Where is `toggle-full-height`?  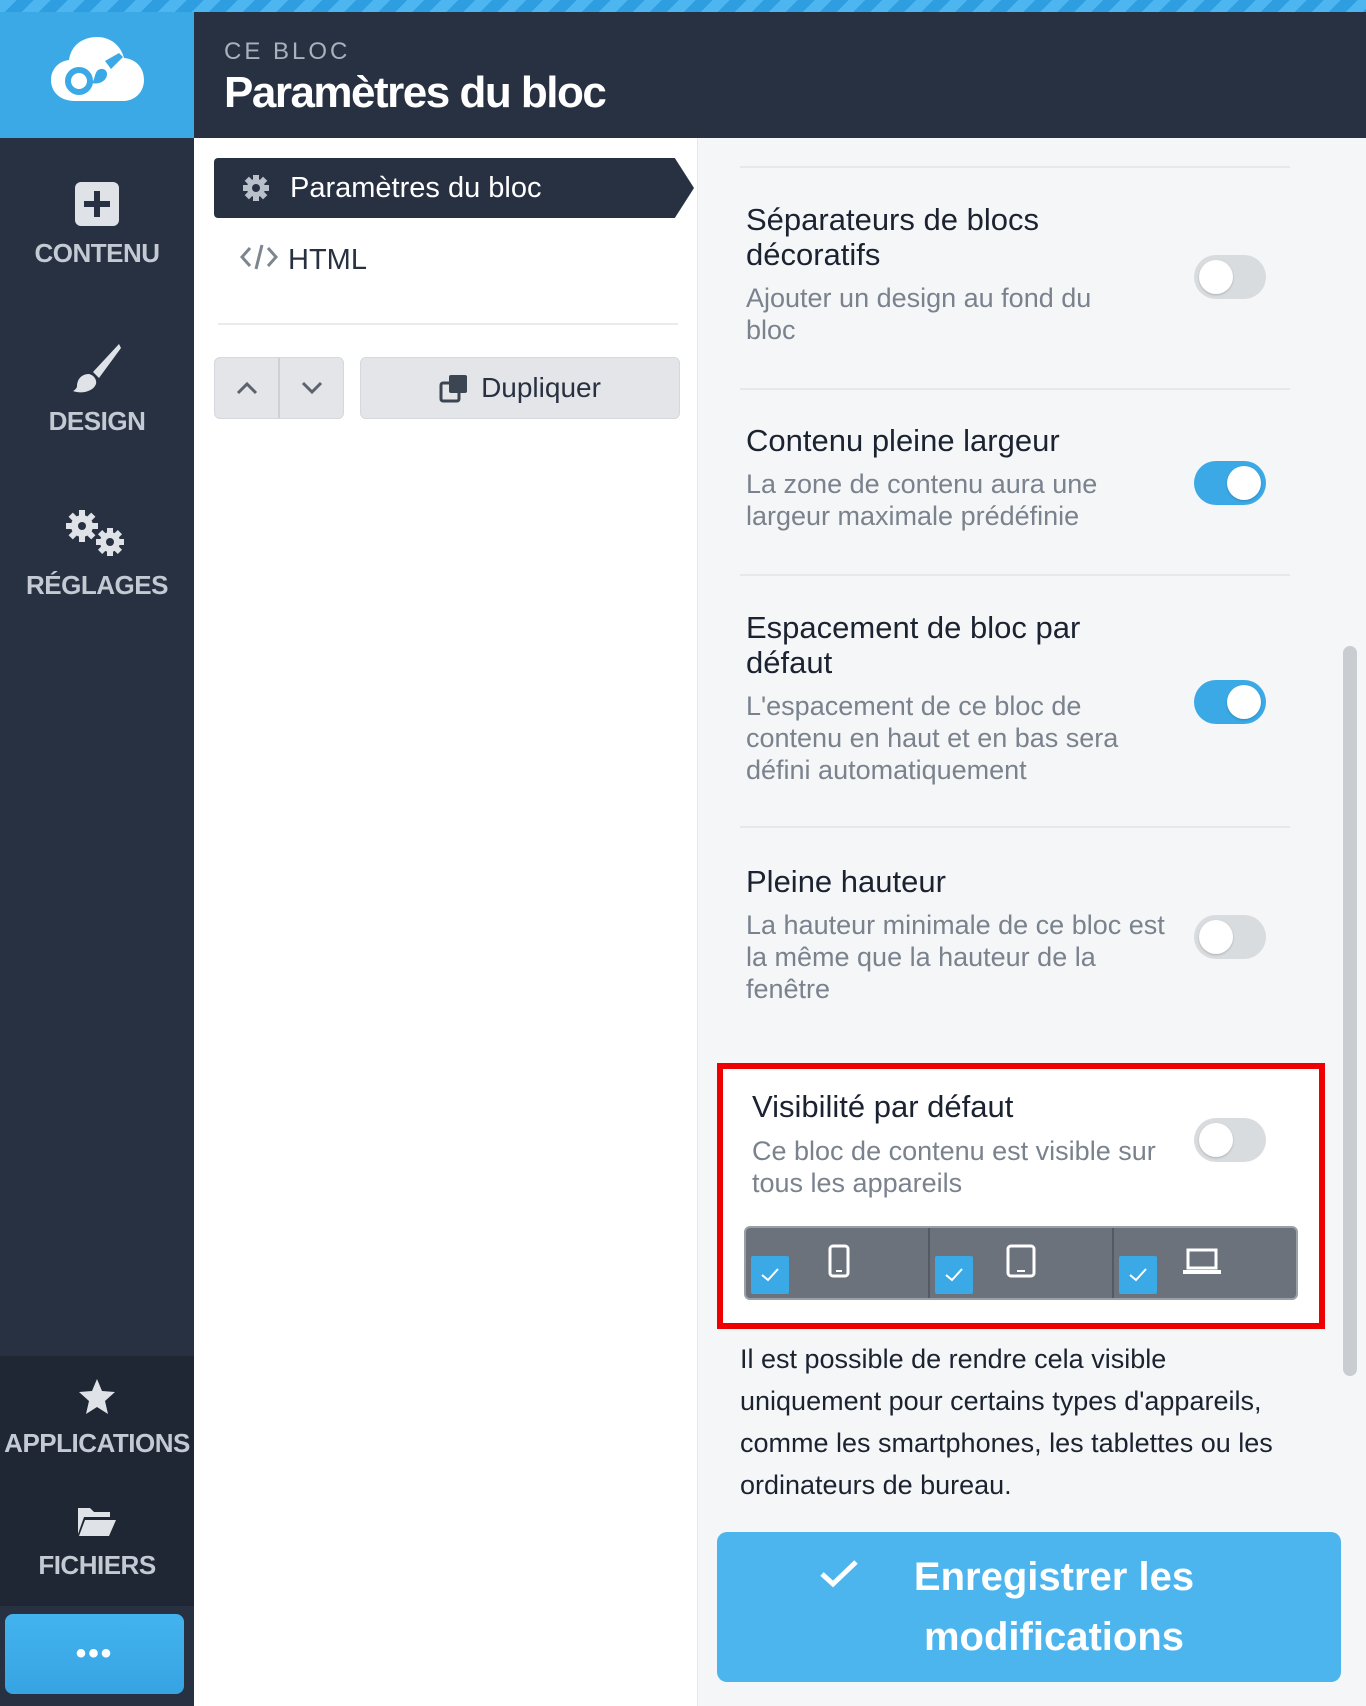 toggle-full-height is located at coordinates (1230, 937).